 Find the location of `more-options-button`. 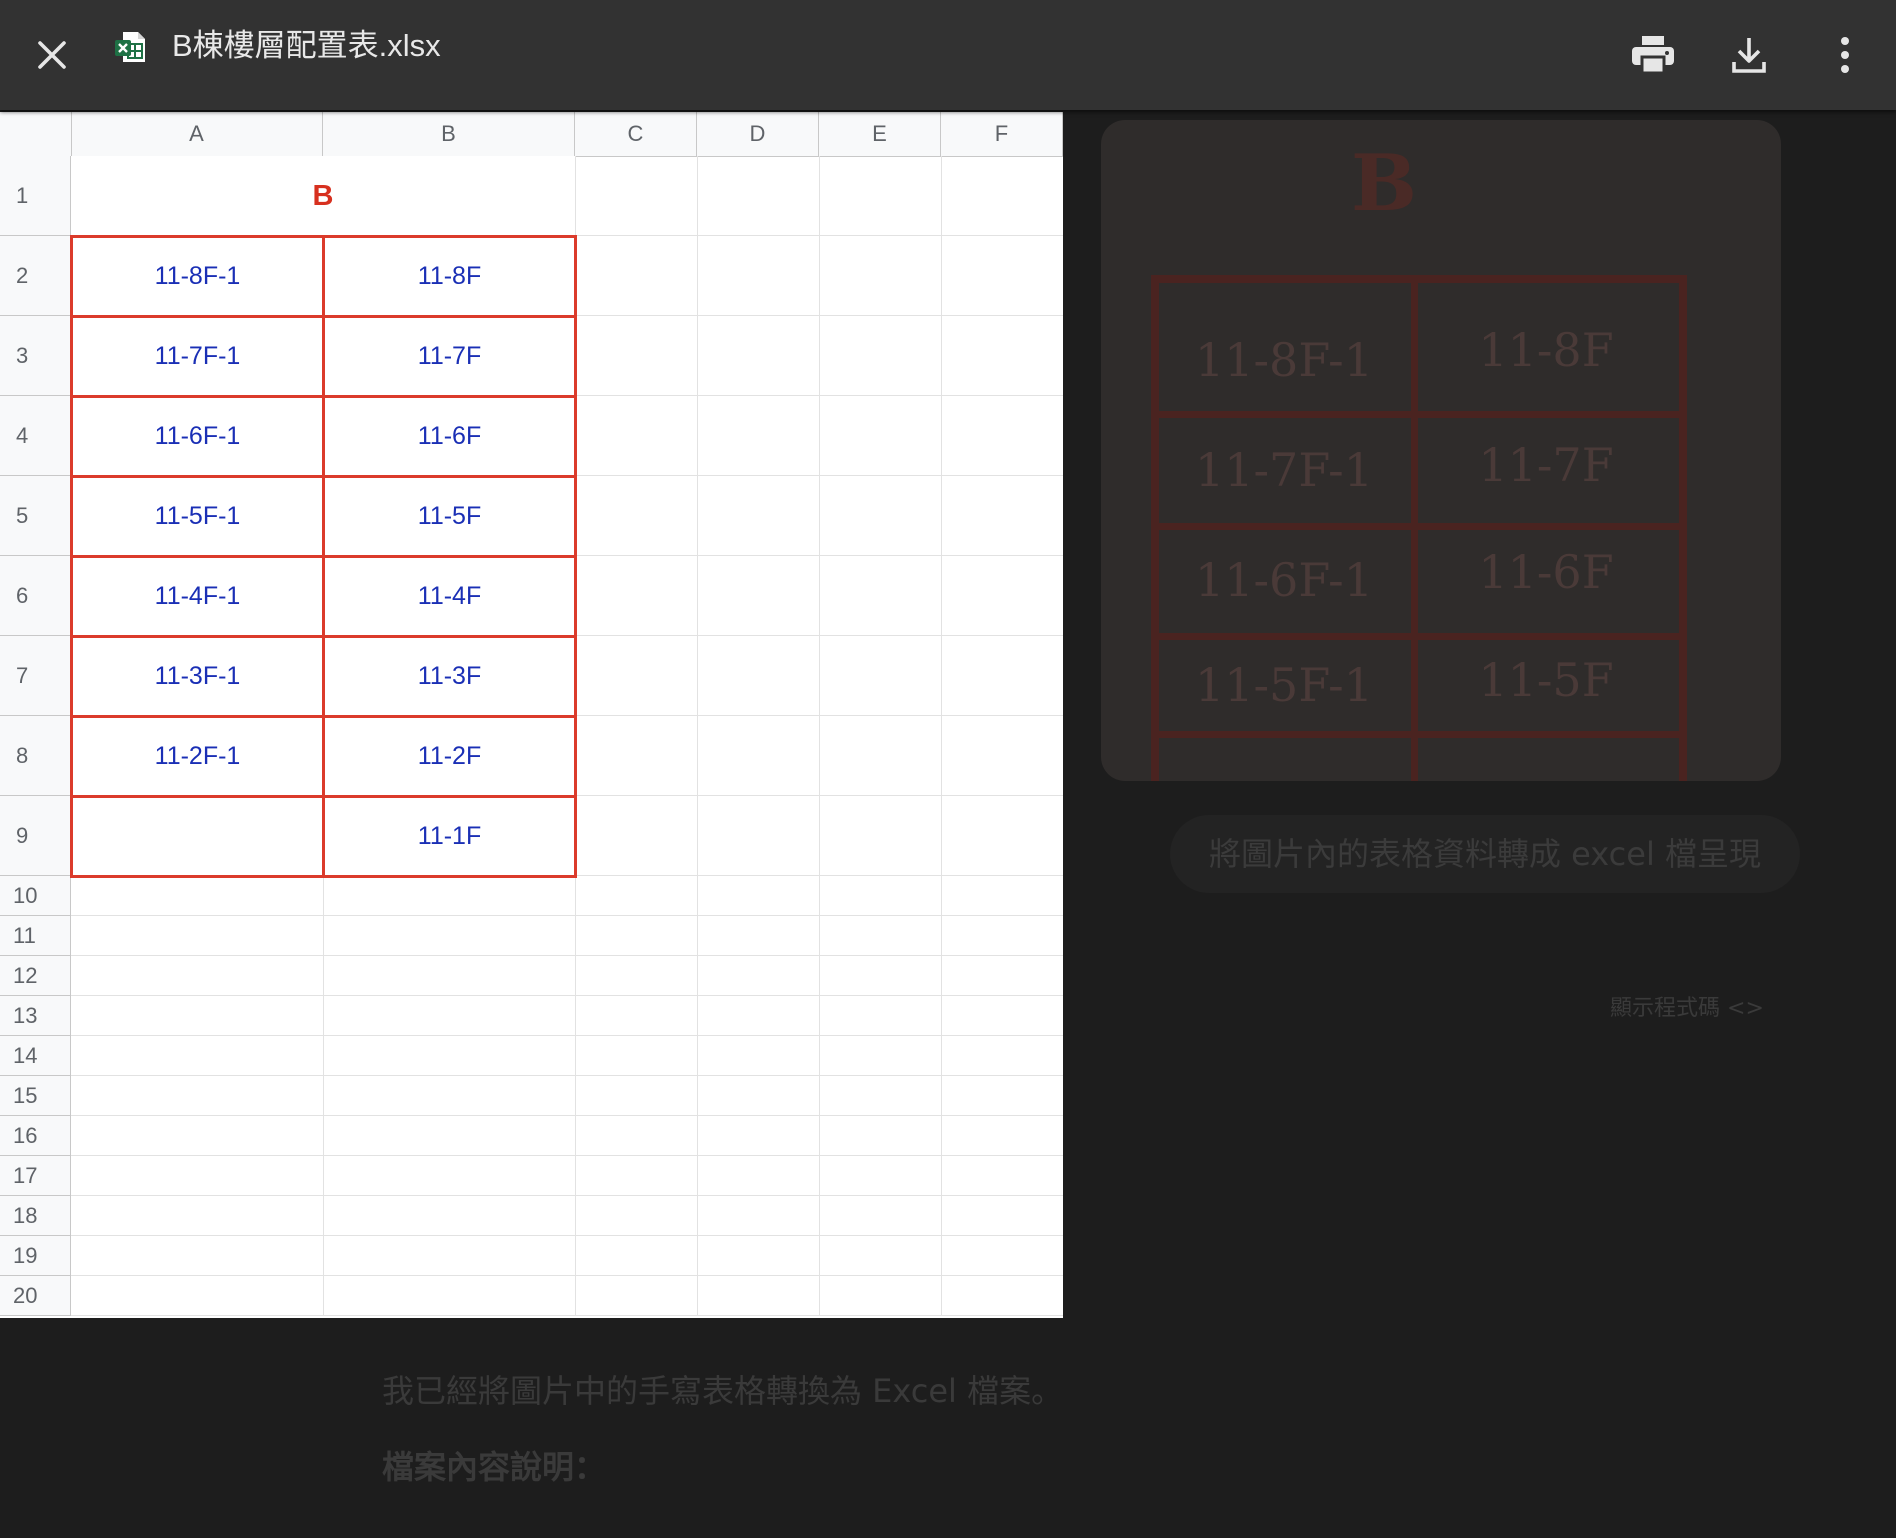

more-options-button is located at coordinates (1845, 55).